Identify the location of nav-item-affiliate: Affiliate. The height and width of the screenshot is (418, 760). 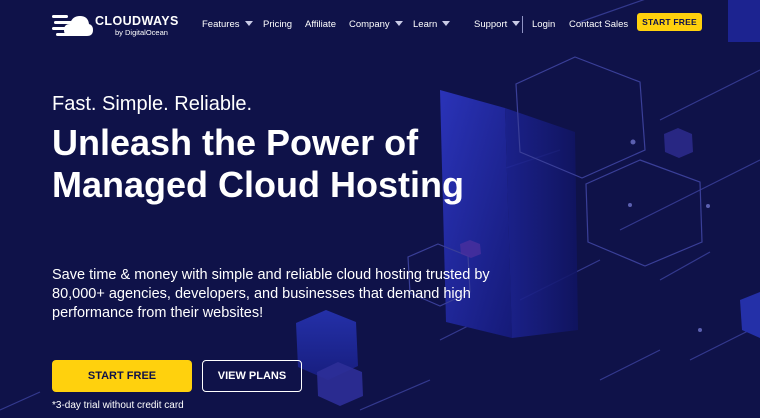
(320, 24).